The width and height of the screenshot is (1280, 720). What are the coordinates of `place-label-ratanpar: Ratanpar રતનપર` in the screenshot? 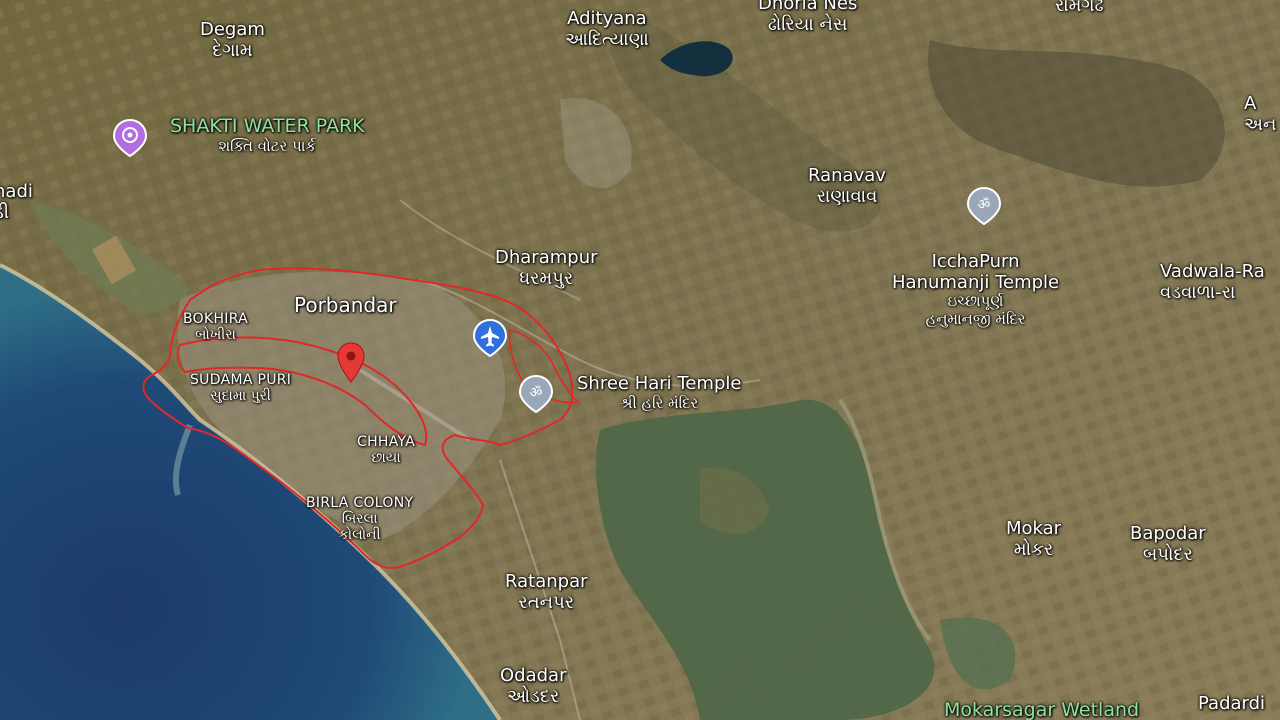 It's located at (546, 592).